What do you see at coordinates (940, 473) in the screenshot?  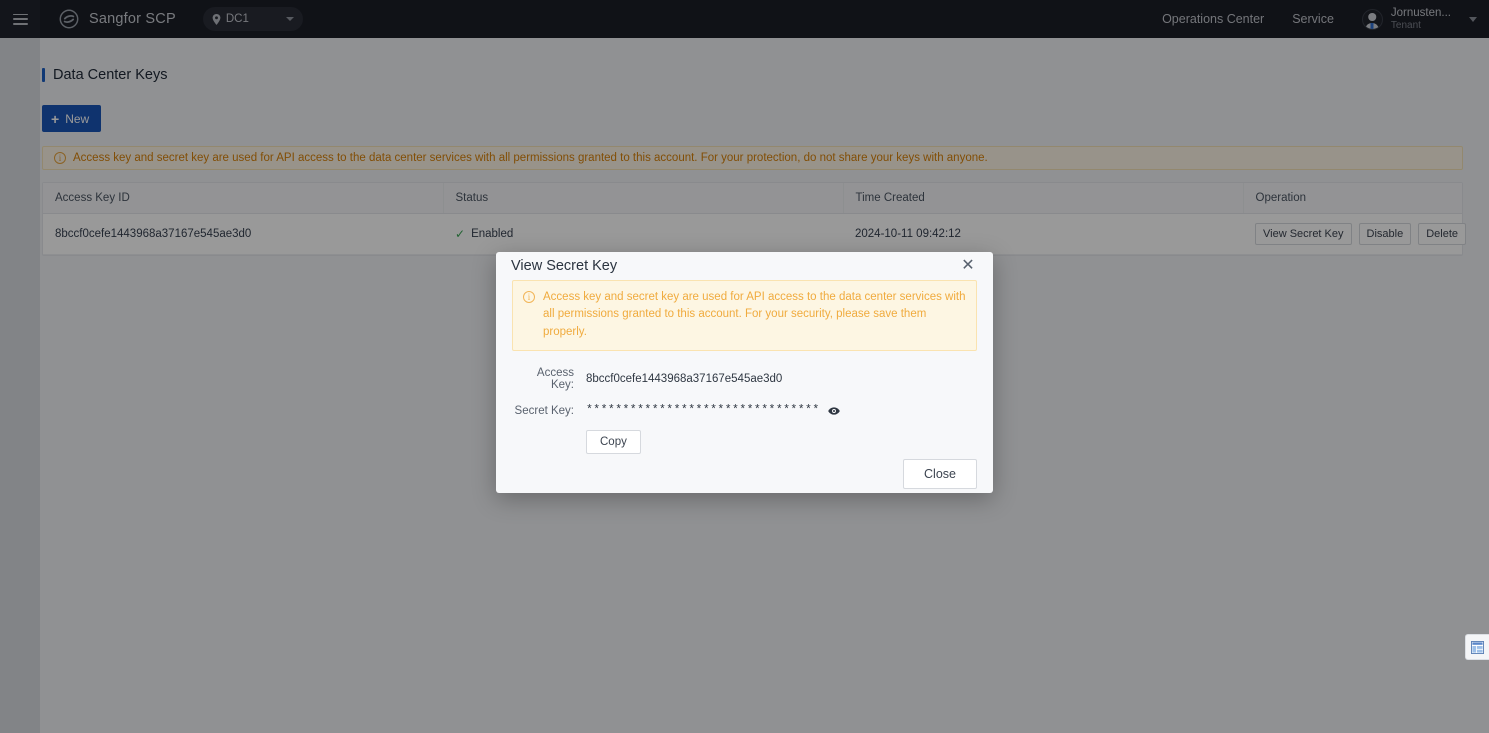 I see `close-button: Close` at bounding box center [940, 473].